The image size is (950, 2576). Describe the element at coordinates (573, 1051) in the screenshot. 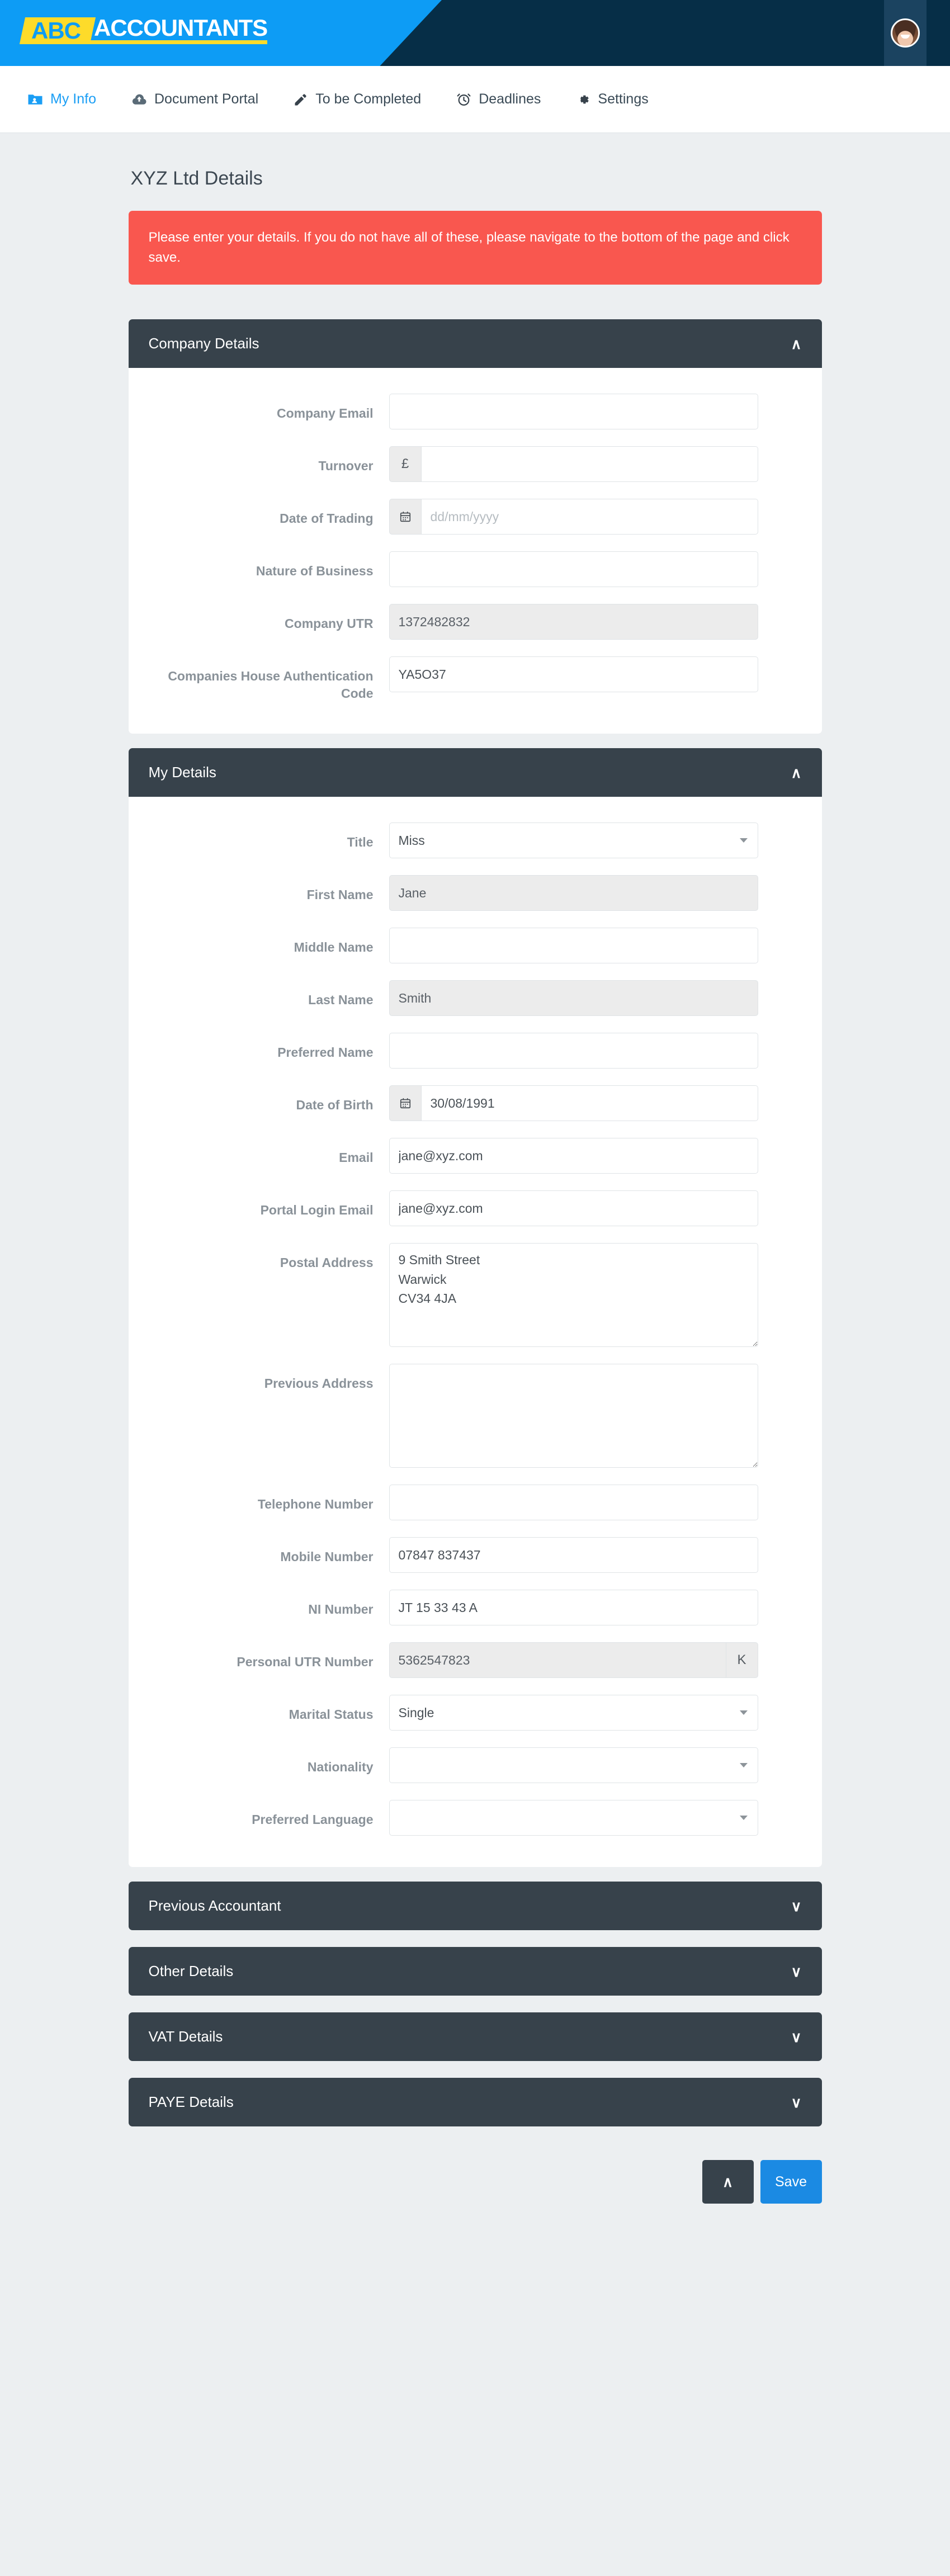

I see `preferred-name-input` at that location.